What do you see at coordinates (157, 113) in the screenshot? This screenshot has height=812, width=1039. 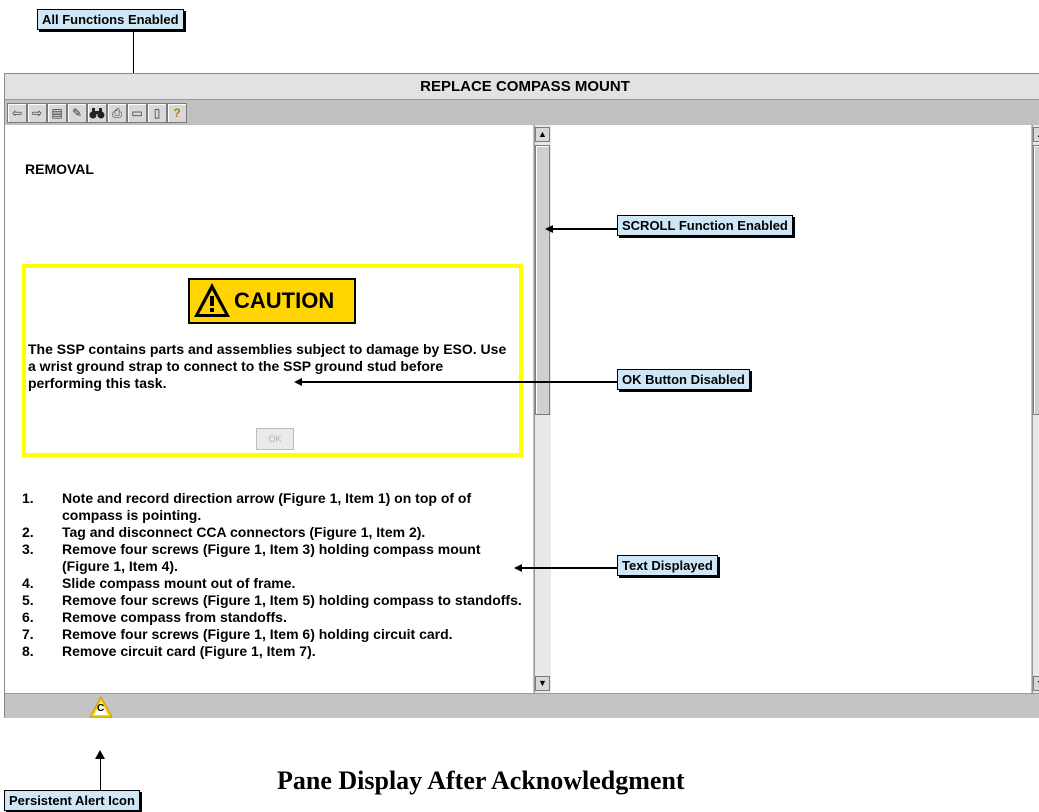 I see `bookmark-icon: ▯` at bounding box center [157, 113].